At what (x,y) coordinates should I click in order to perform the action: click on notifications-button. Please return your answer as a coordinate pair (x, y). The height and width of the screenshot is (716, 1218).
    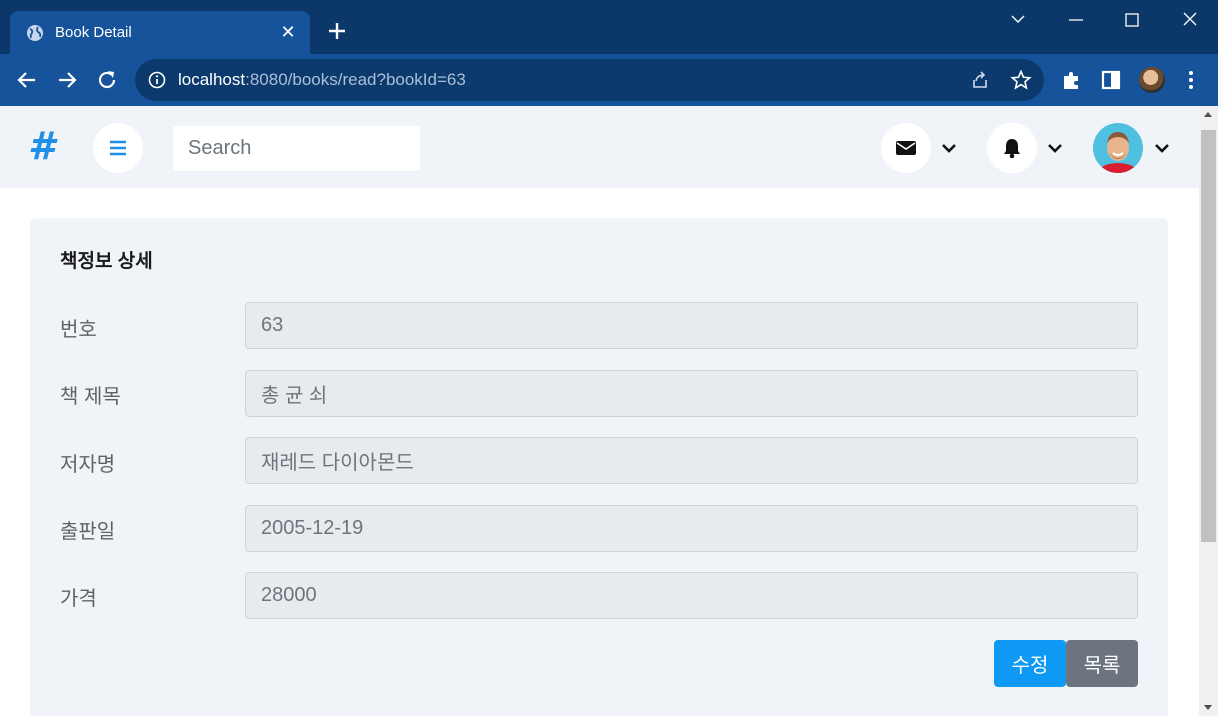
    Looking at the image, I should click on (1012, 148).